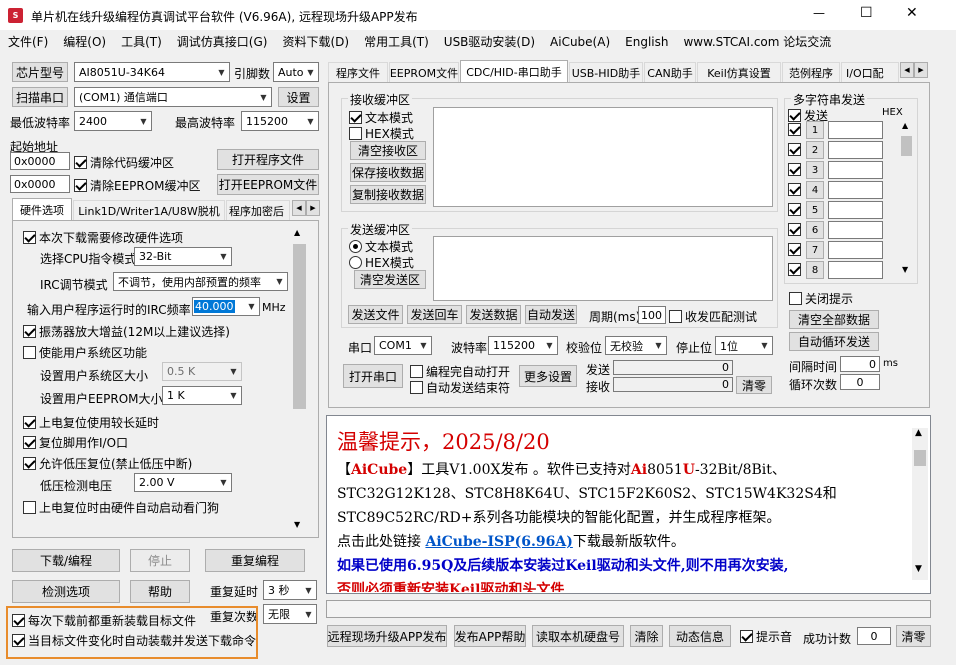  I want to click on row-send-button: 7, so click(815, 250).